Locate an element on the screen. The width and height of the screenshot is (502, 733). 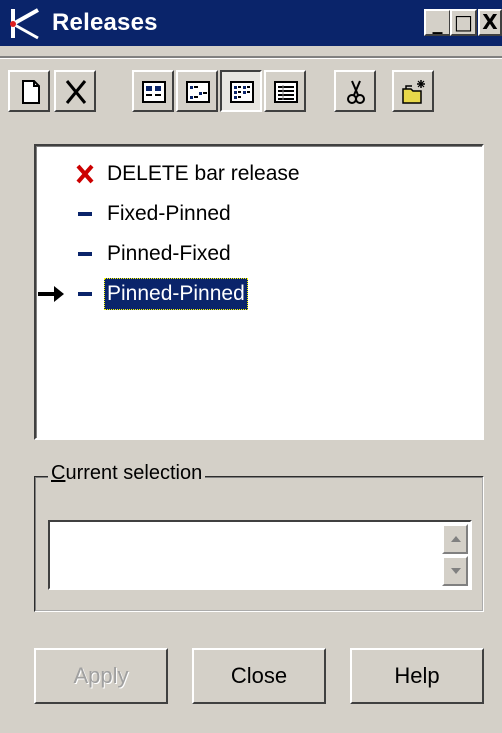
scroll-up-button is located at coordinates (455, 539).